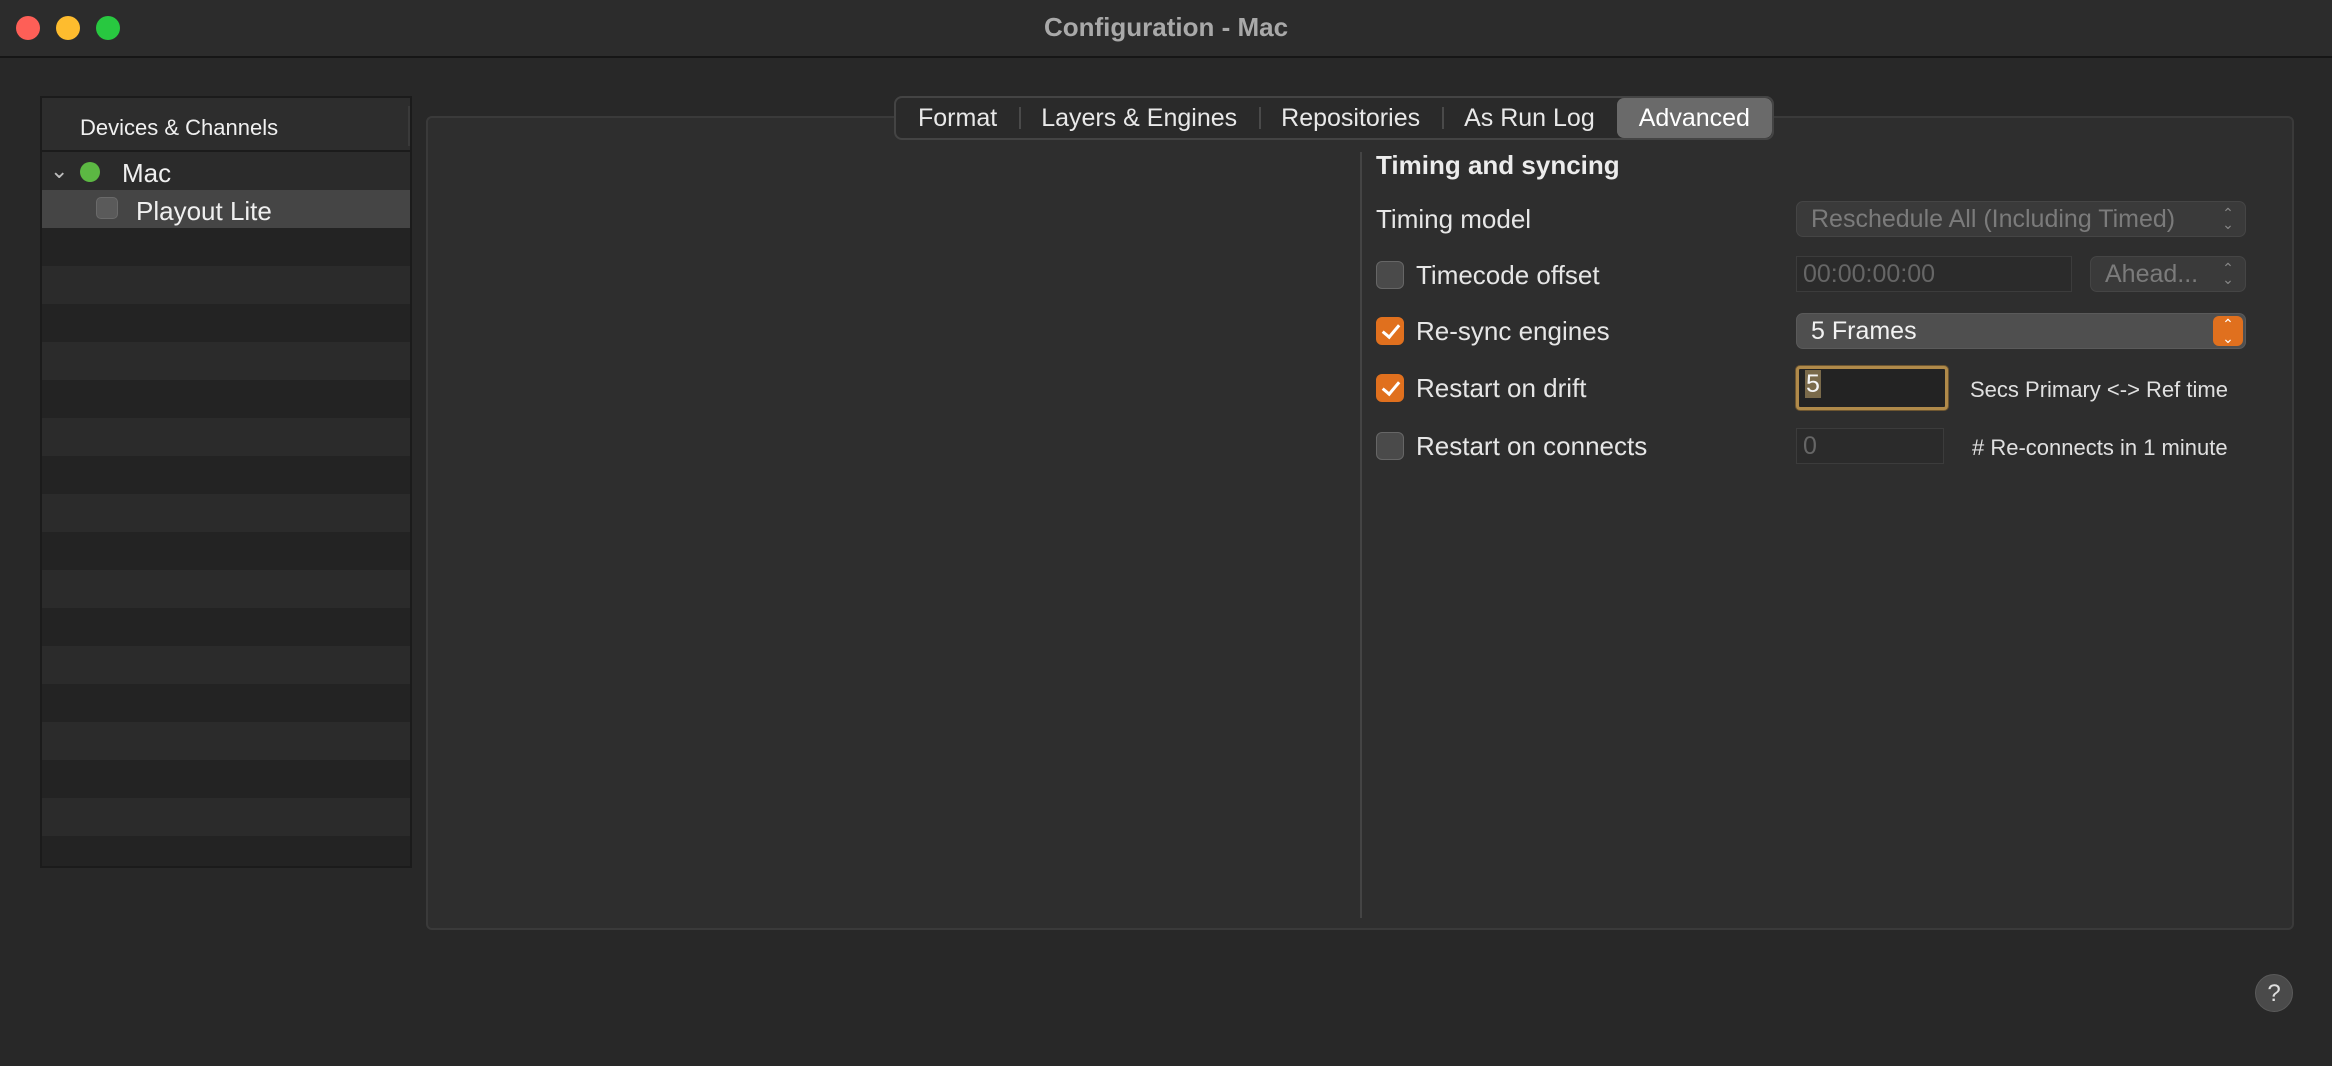  What do you see at coordinates (90, 172) in the screenshot?
I see `status-dot-icon` at bounding box center [90, 172].